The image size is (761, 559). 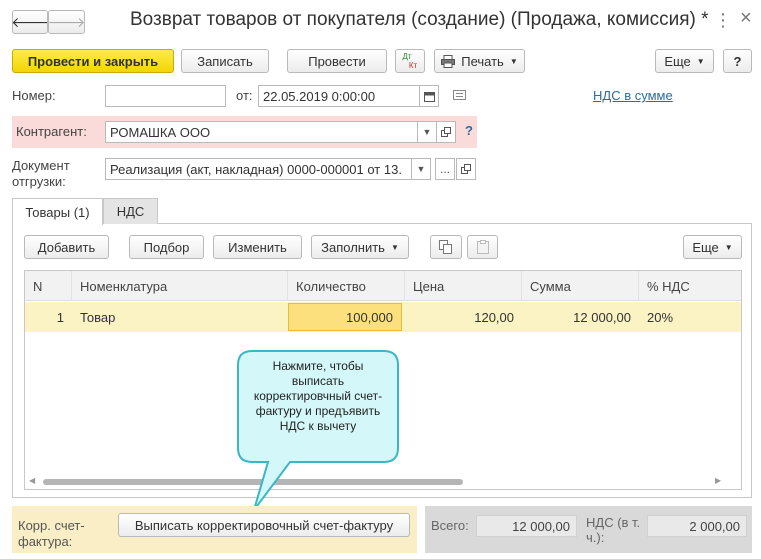 What do you see at coordinates (469, 130) in the screenshot?
I see `counterparty-help-icon: ?` at bounding box center [469, 130].